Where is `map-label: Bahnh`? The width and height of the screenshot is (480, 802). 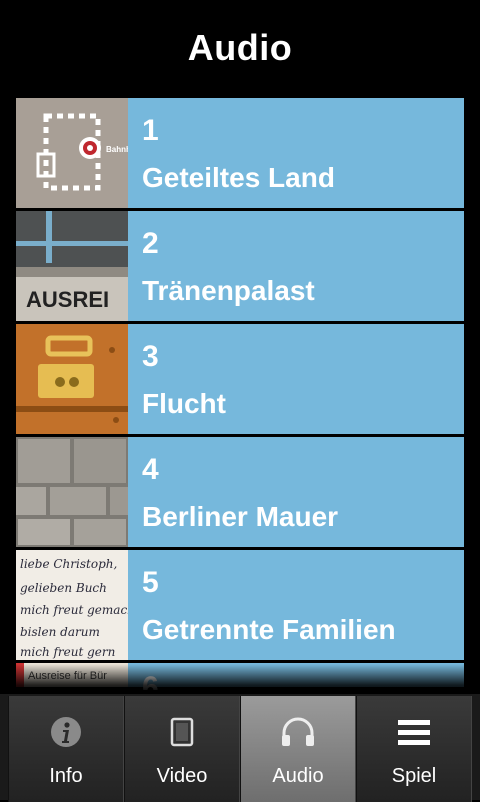
map-label: Bahnh is located at coordinates (117, 149).